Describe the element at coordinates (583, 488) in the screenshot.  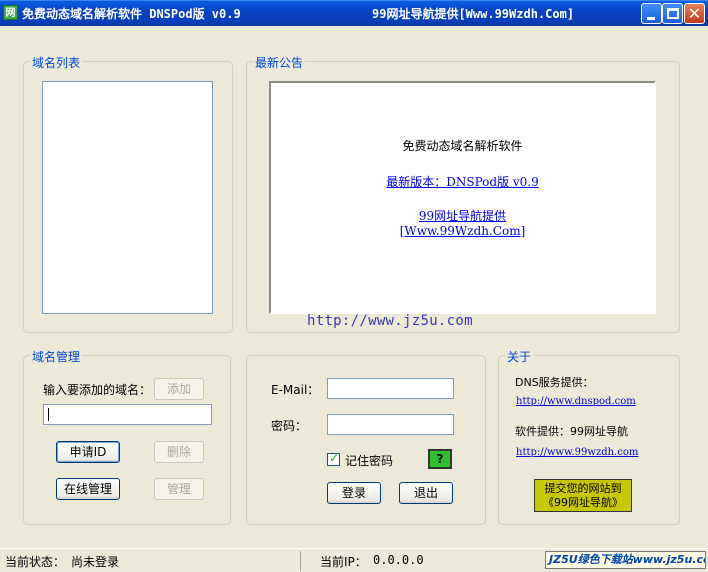
I see `submit-site-line1: 提交您的网站到` at that location.